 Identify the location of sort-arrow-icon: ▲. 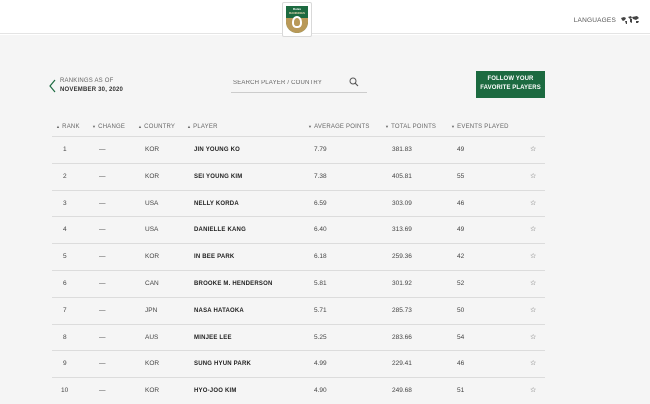
(140, 126).